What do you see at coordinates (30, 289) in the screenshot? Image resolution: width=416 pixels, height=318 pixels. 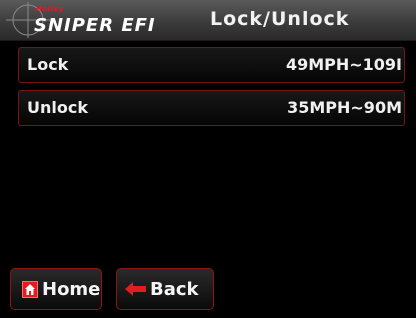 I see `home-icon` at bounding box center [30, 289].